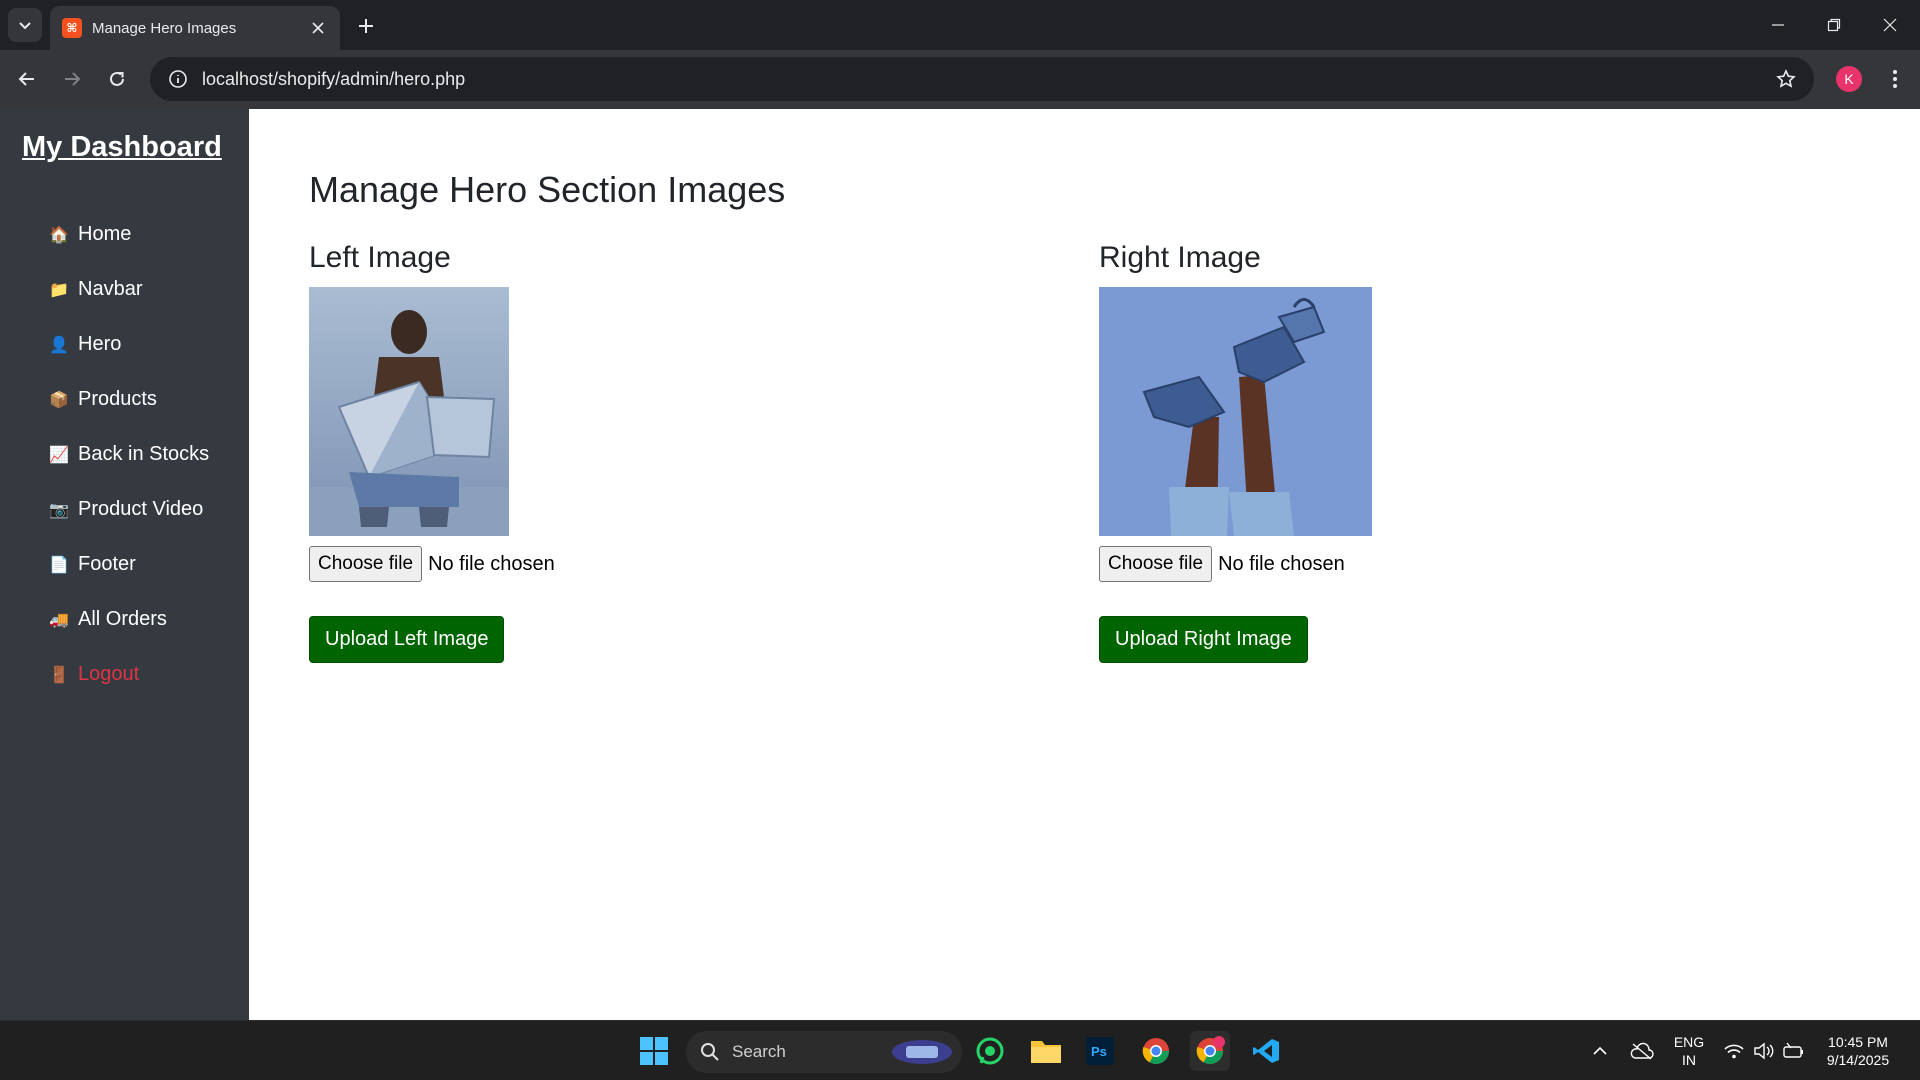 Image resolution: width=1920 pixels, height=1080 pixels. I want to click on sidebar-item-label: Logout, so click(109, 674).